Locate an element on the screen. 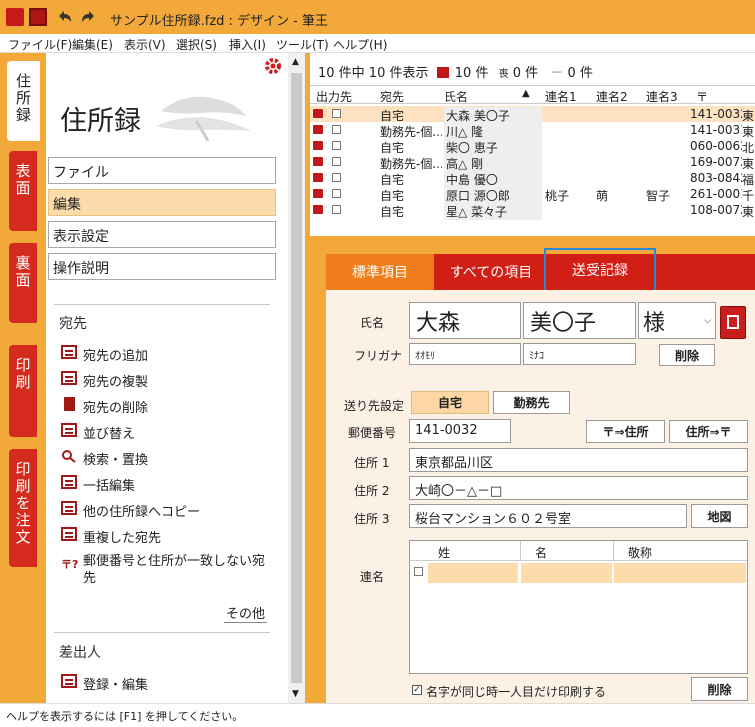 The image size is (755, 727). furigana-sei-field: ｵｵﾓﾘ is located at coordinates (465, 354).